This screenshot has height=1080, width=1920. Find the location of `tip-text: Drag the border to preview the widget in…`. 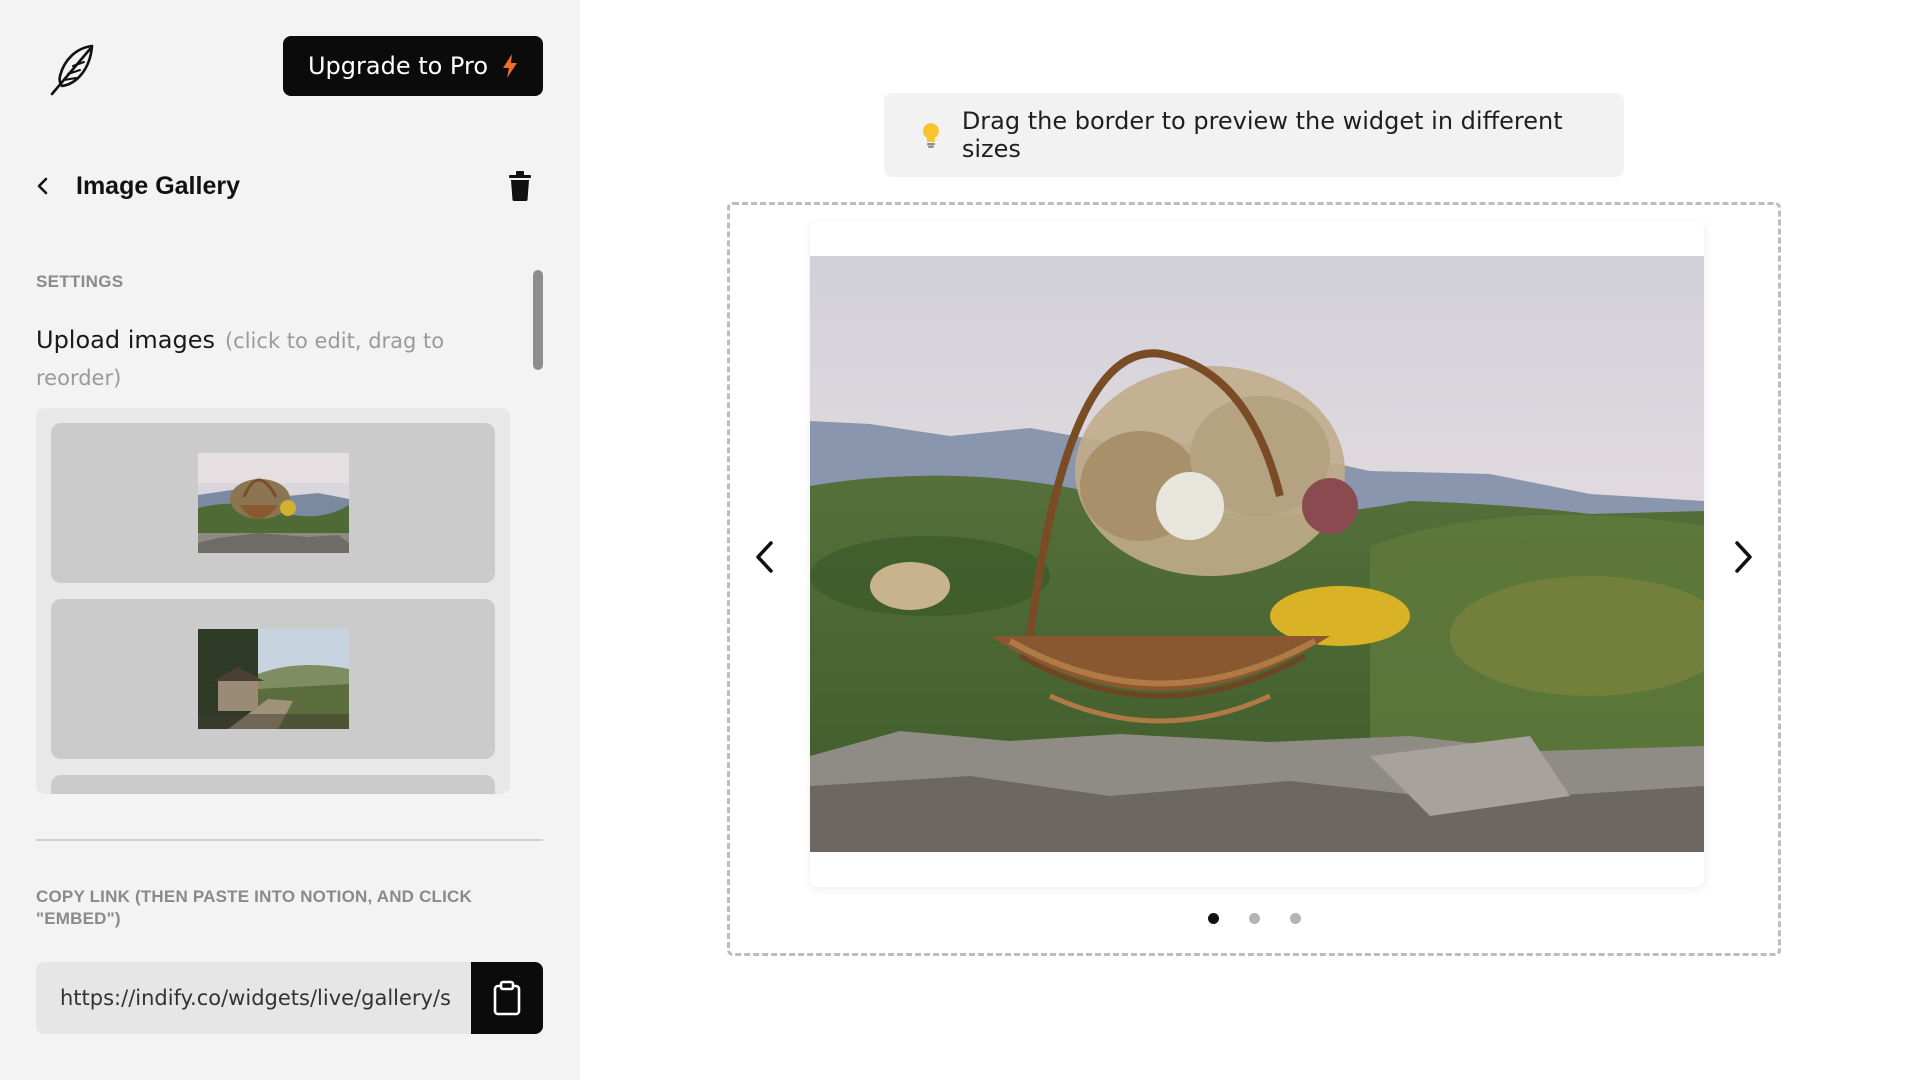

tip-text: Drag the border to preview the widget in… is located at coordinates (1262, 135).